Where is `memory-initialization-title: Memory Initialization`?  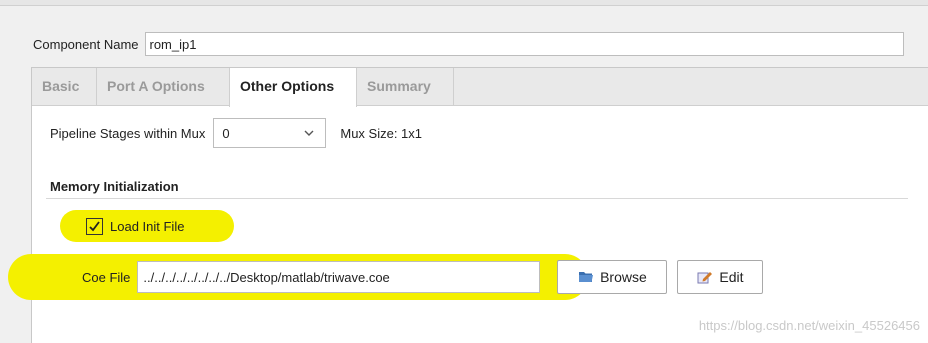
memory-initialization-title: Memory Initialization is located at coordinates (114, 186).